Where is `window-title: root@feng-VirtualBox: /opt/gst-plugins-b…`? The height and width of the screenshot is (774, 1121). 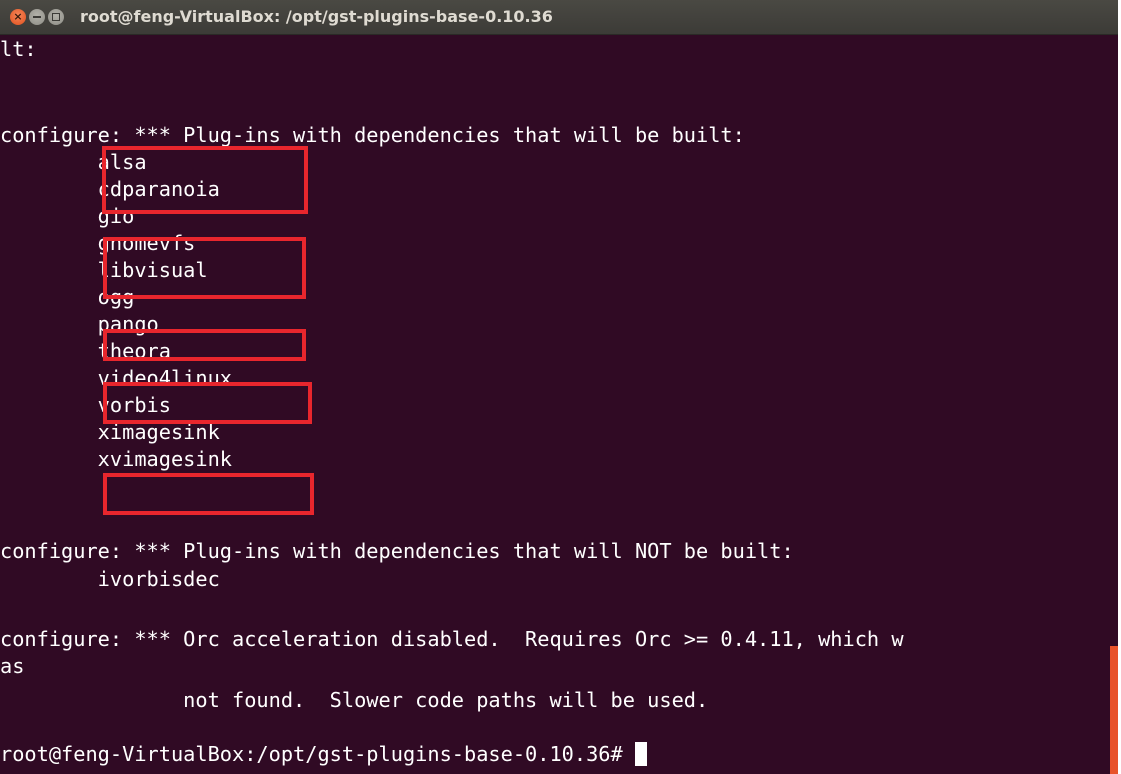
window-title: root@feng-VirtualBox: /opt/gst-plugins-b… is located at coordinates (316, 16).